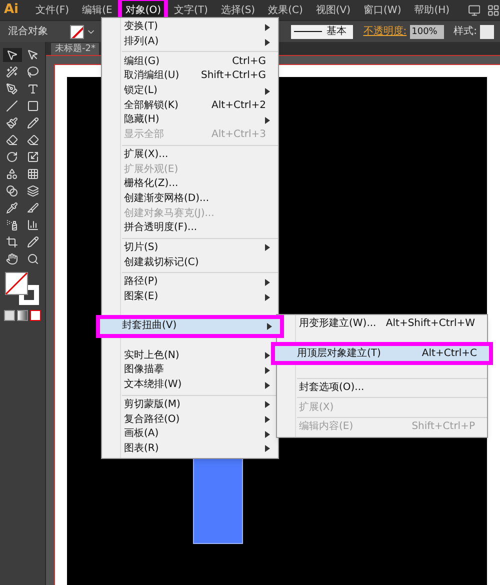 This screenshot has width=500, height=585. I want to click on style-label: 样式:, so click(465, 31).